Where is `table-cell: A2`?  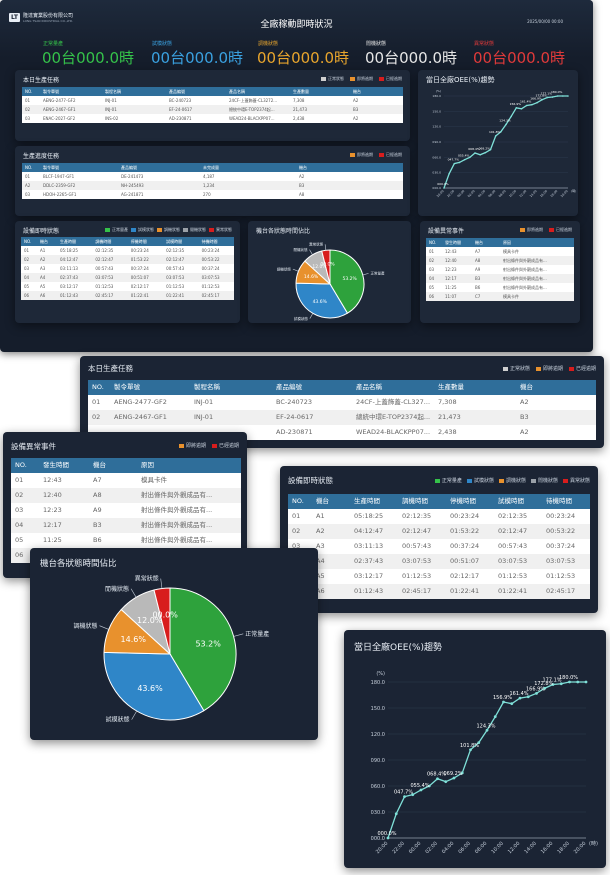
table-cell: A2 is located at coordinates (376, 100).